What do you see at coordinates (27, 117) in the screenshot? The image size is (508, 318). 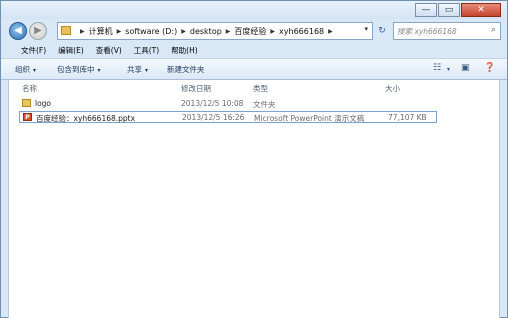 I see `pptx-file-icon: P` at bounding box center [27, 117].